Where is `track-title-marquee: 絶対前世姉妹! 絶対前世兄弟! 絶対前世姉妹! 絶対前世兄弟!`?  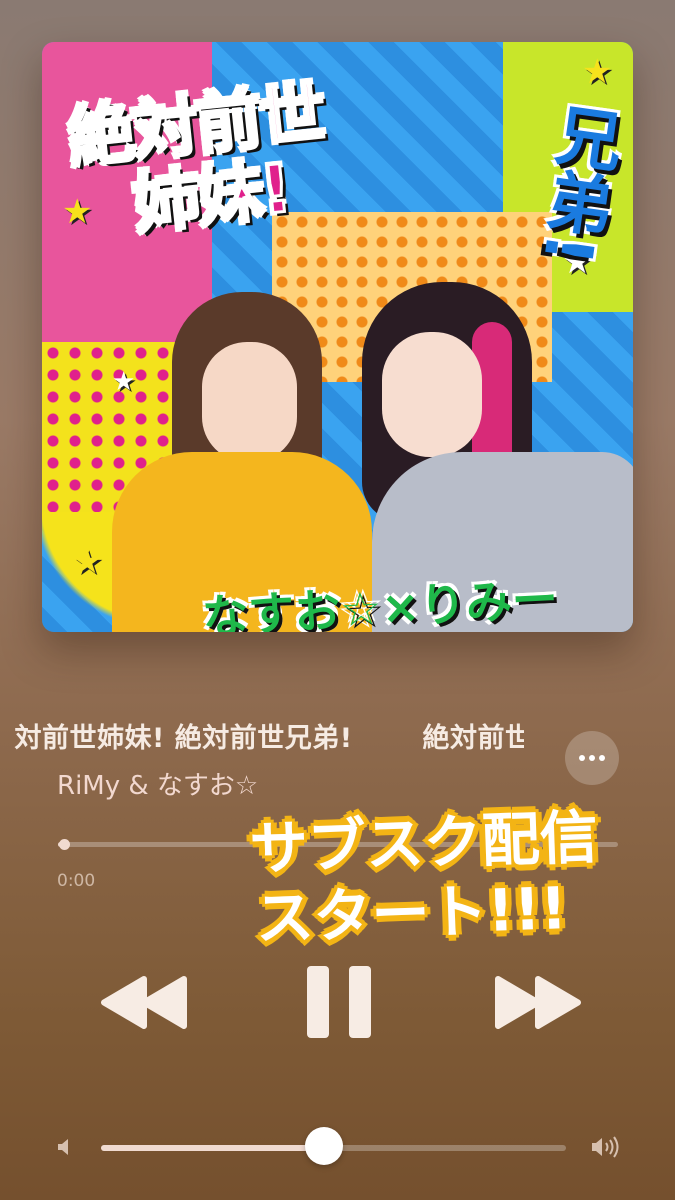
track-title-marquee: 絶対前世姉妹! 絶対前世兄弟! 絶対前世姉妹! 絶対前世兄弟! is located at coordinates (269, 736).